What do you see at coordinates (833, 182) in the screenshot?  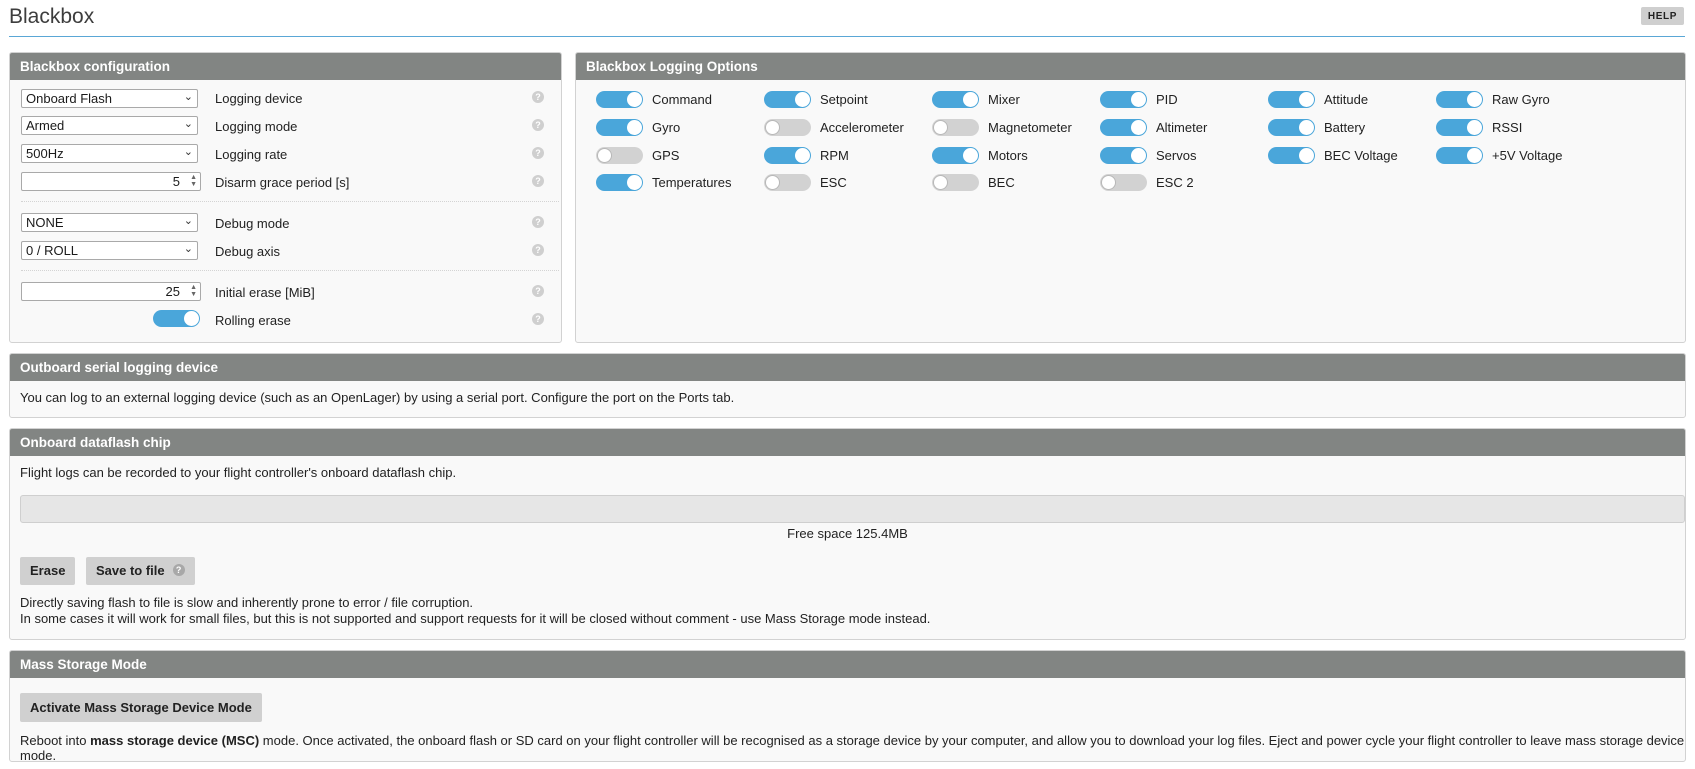 I see `option-label-esc: ESC` at bounding box center [833, 182].